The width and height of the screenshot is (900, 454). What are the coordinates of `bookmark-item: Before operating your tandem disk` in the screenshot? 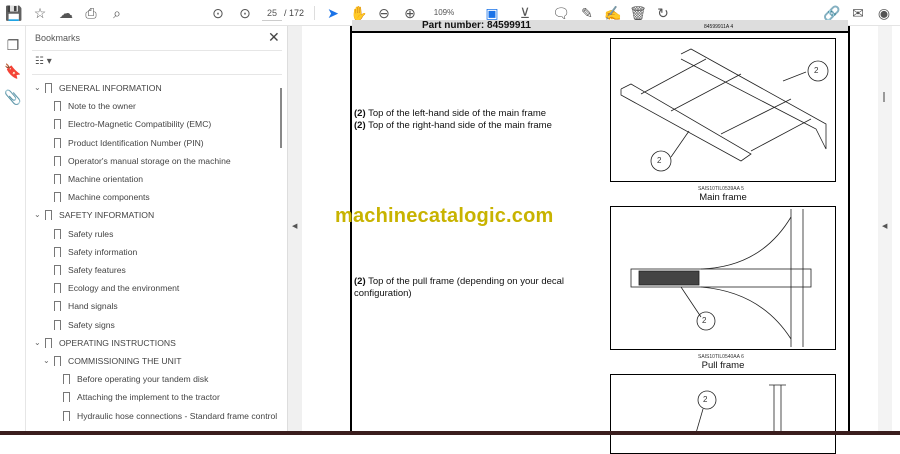 It's located at (153, 379).